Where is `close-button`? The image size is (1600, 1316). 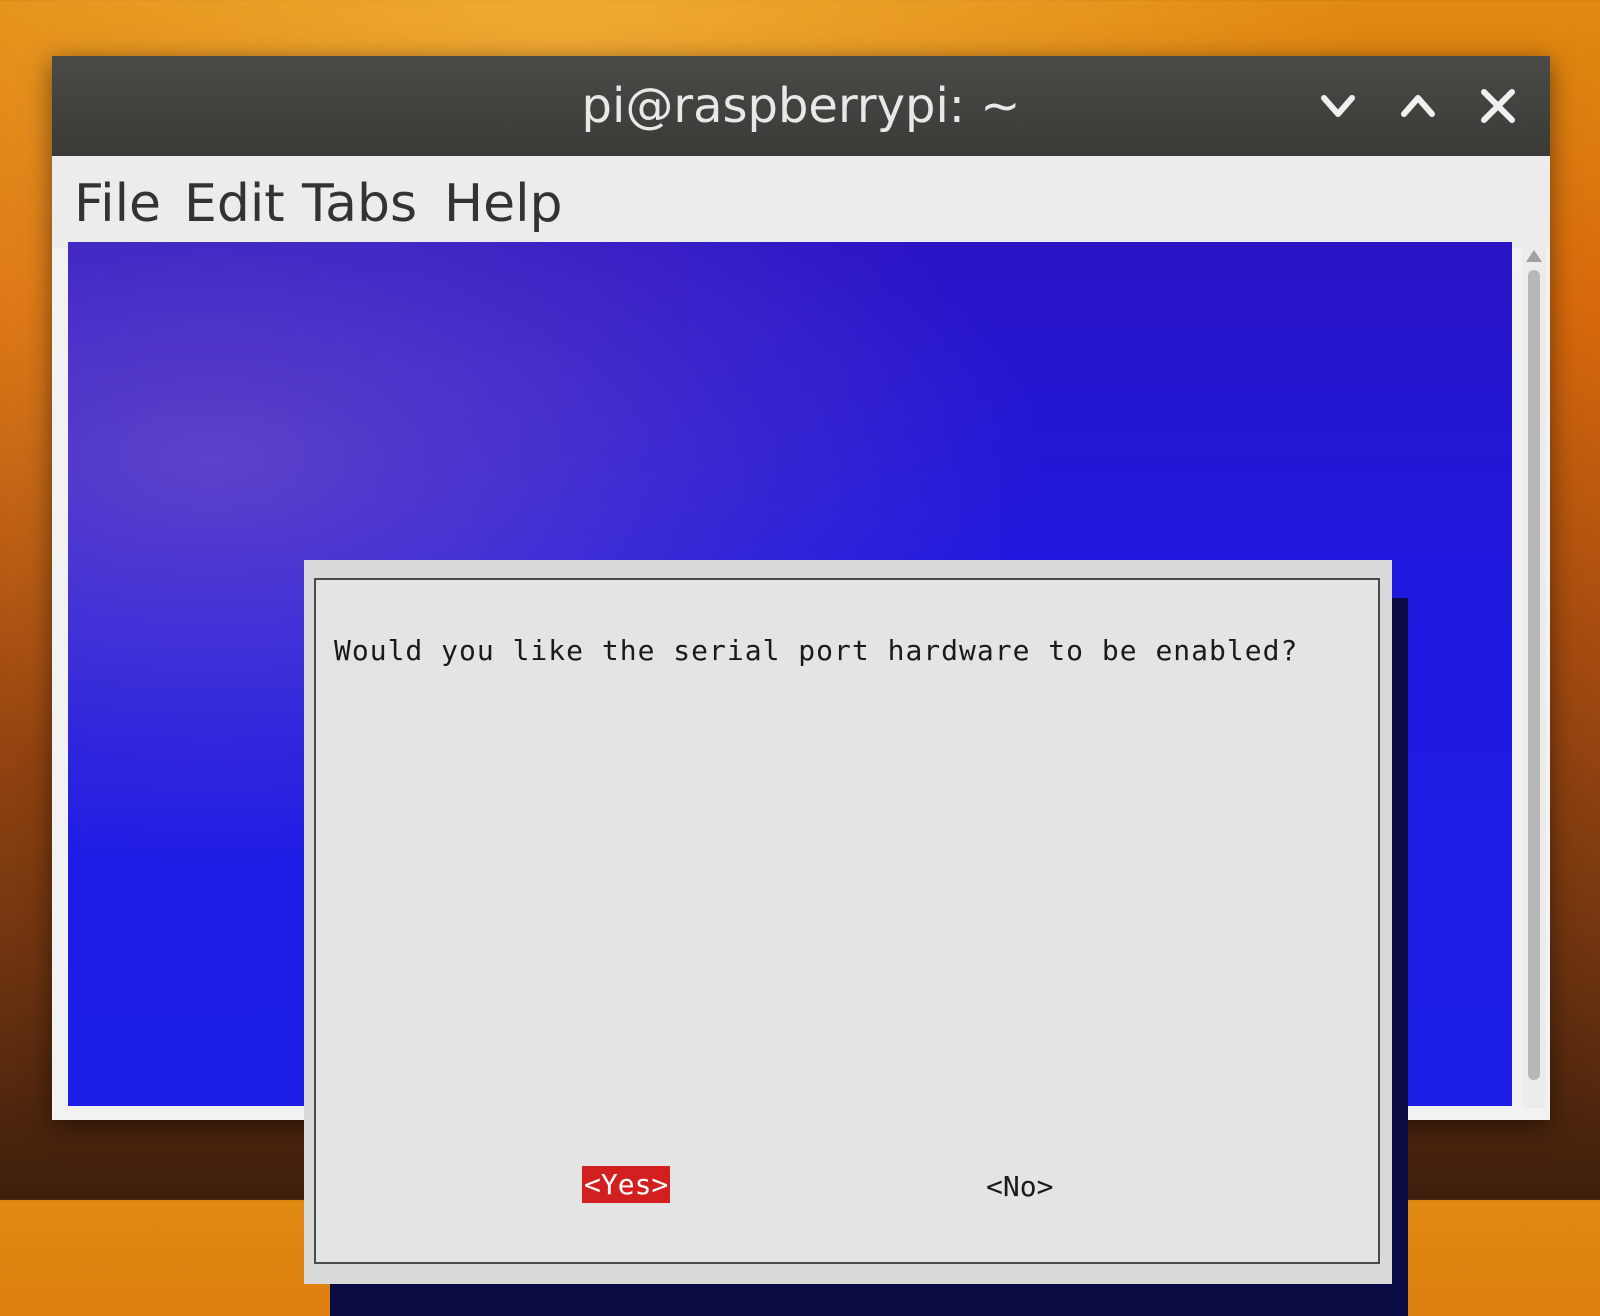 close-button is located at coordinates (1498, 106).